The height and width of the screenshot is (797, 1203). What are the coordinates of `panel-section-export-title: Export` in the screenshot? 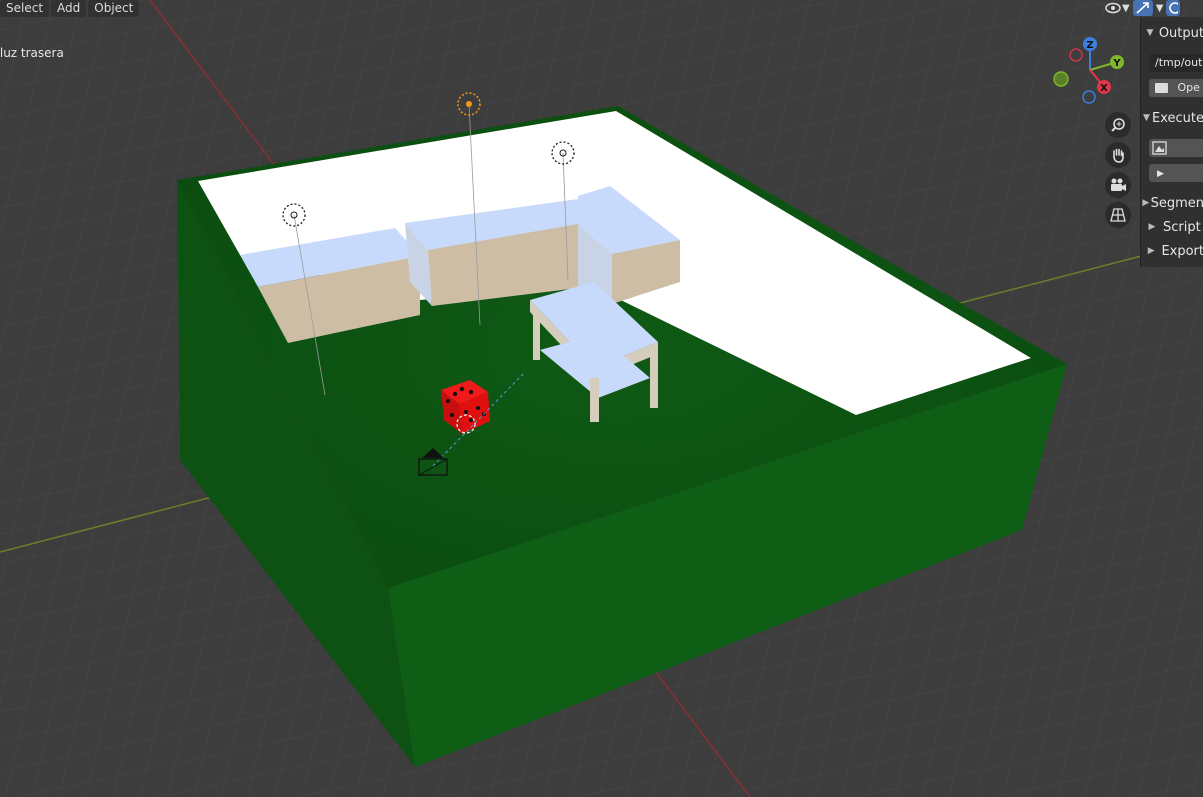 It's located at (1182, 251).